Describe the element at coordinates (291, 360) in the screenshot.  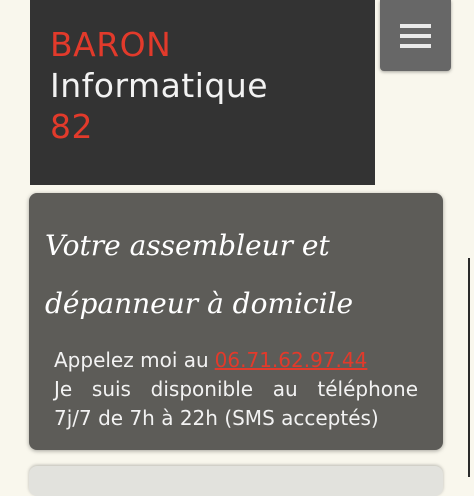
I see `phone-link: 06.71.62.97.44` at that location.